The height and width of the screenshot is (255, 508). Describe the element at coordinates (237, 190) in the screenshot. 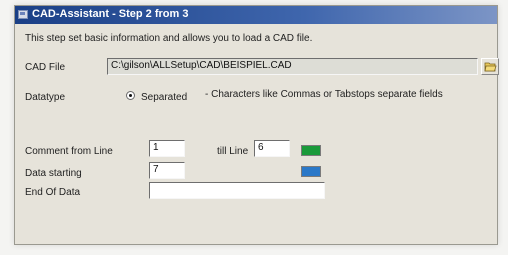

I see `end-of-data-input` at that location.